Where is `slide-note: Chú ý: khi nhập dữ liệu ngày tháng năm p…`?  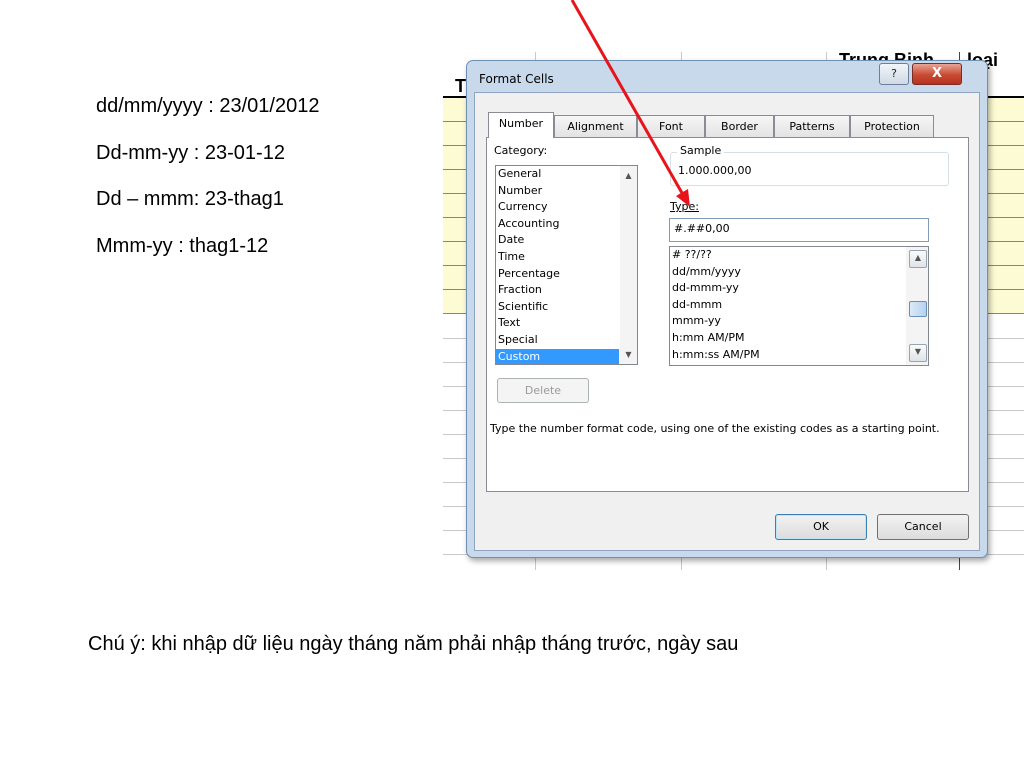 slide-note: Chú ý: khi nhập dữ liệu ngày tháng năm p… is located at coordinates (413, 644).